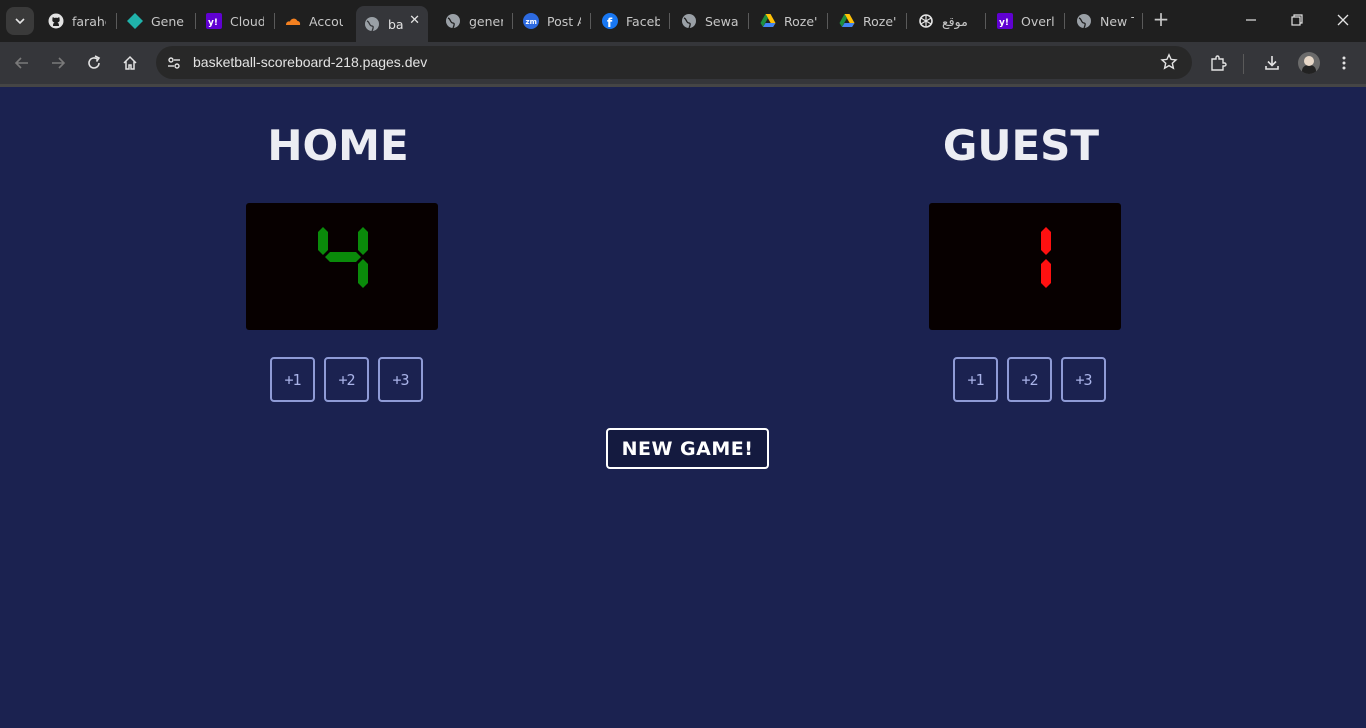 This screenshot has height=728, width=1366. Describe the element at coordinates (400, 379) in the screenshot. I see `home-plus-3-button: +3` at that location.